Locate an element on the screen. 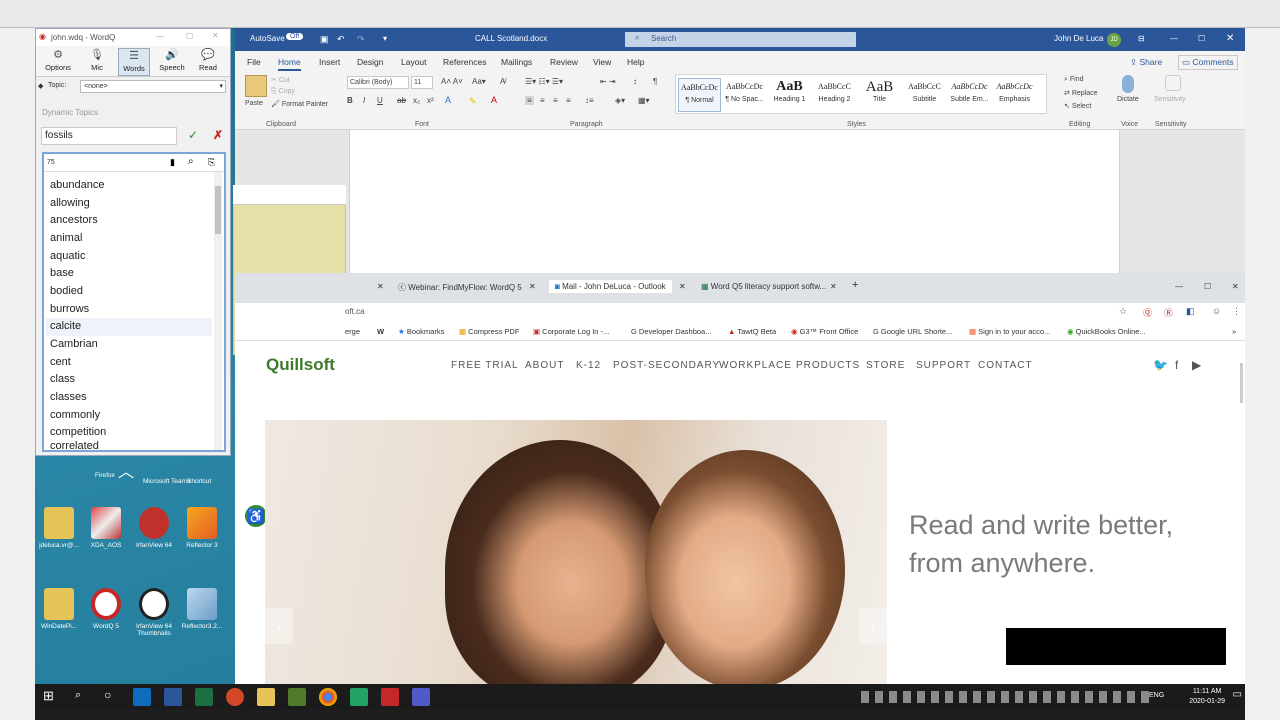 The width and height of the screenshot is (1280, 720). nav-contact: CONTACT is located at coordinates (1005, 365).